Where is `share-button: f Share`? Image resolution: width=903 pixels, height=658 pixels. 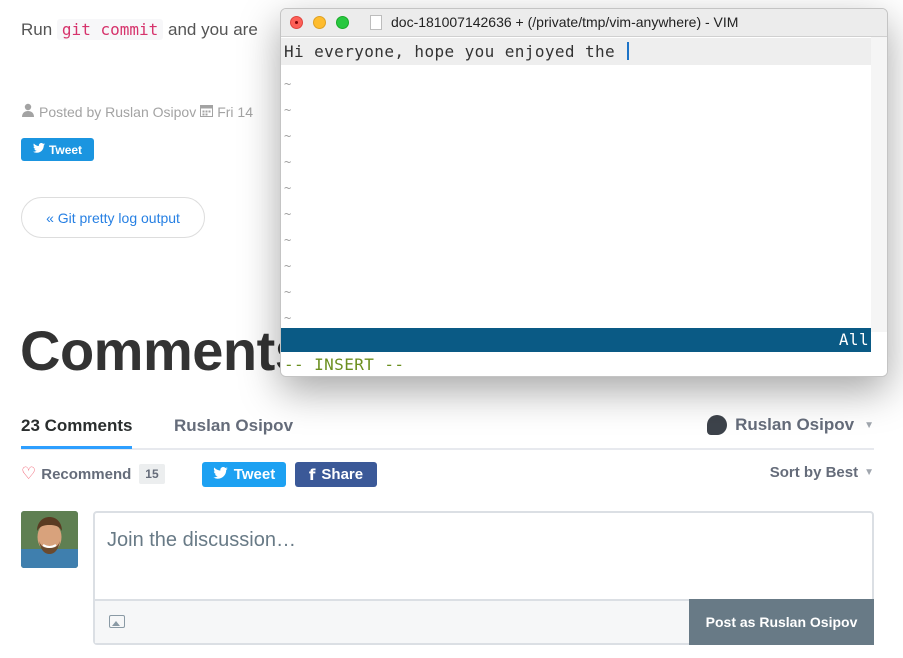
share-button: f Share is located at coordinates (336, 474).